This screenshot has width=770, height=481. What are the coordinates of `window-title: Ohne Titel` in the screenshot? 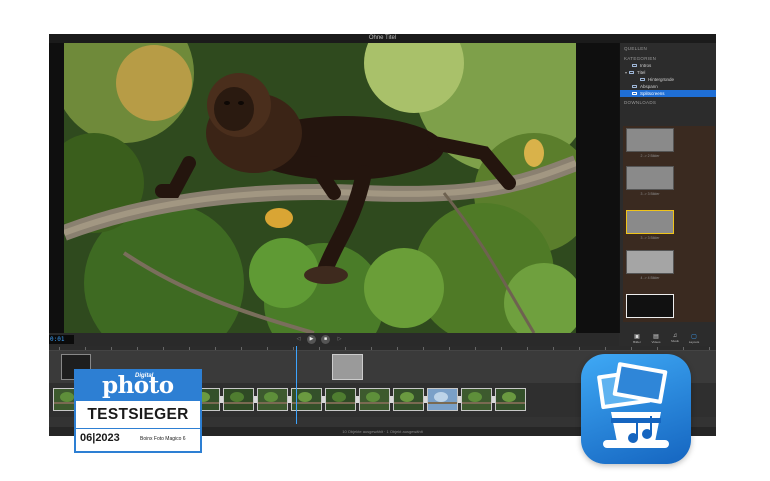 It's located at (382, 38).